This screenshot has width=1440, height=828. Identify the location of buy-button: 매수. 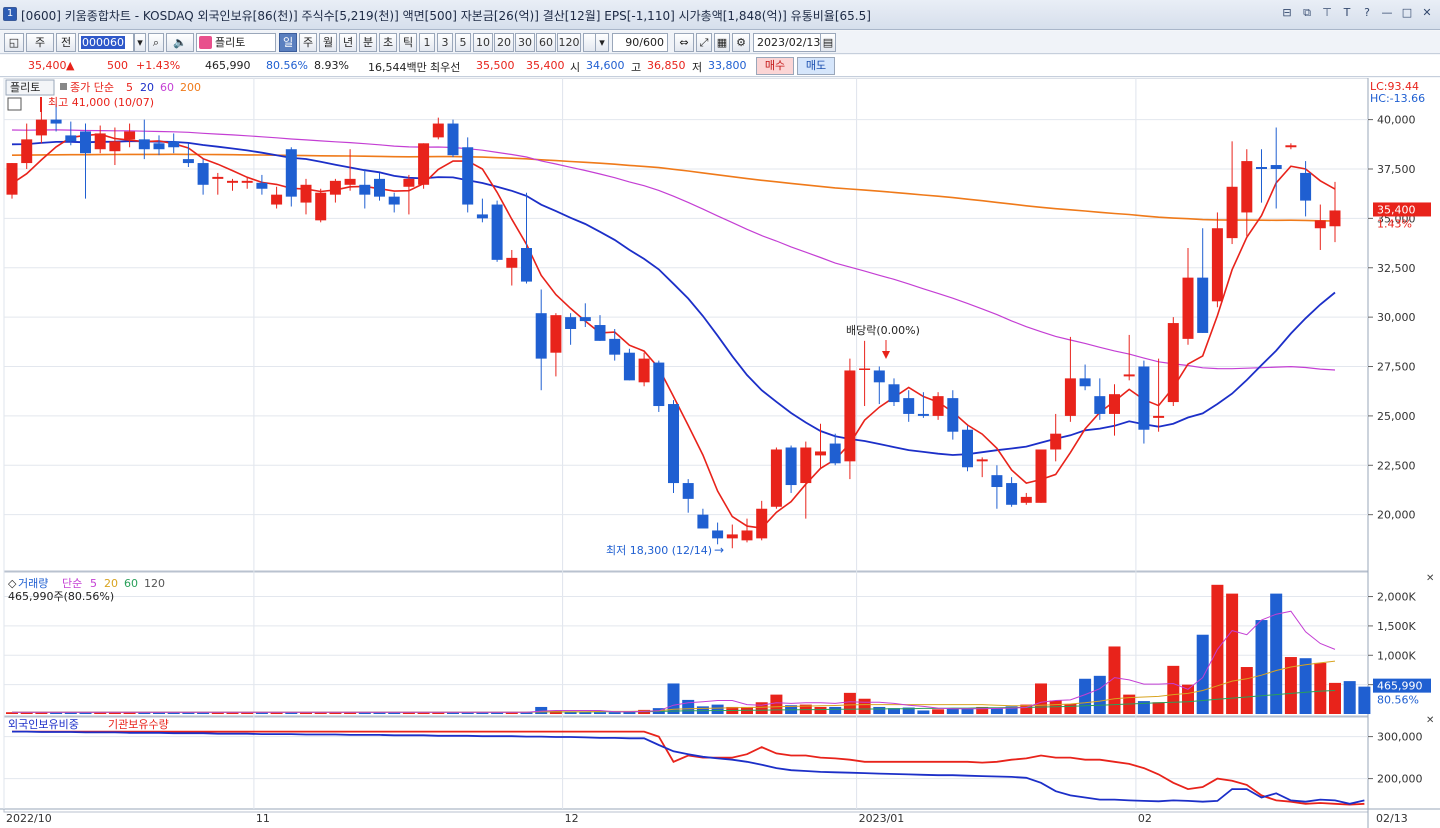
(775, 66).